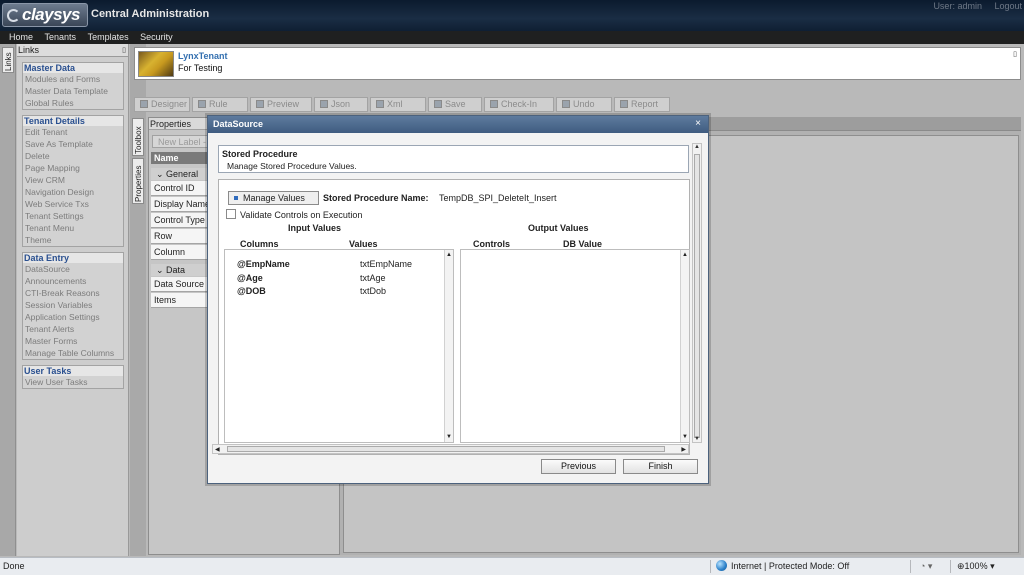 The height and width of the screenshot is (575, 1024). I want to click on links-vertical-tab: Links, so click(8, 60).